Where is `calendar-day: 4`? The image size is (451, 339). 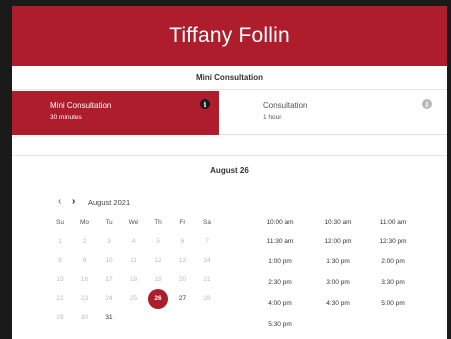
calendar-day: 4 is located at coordinates (133, 241).